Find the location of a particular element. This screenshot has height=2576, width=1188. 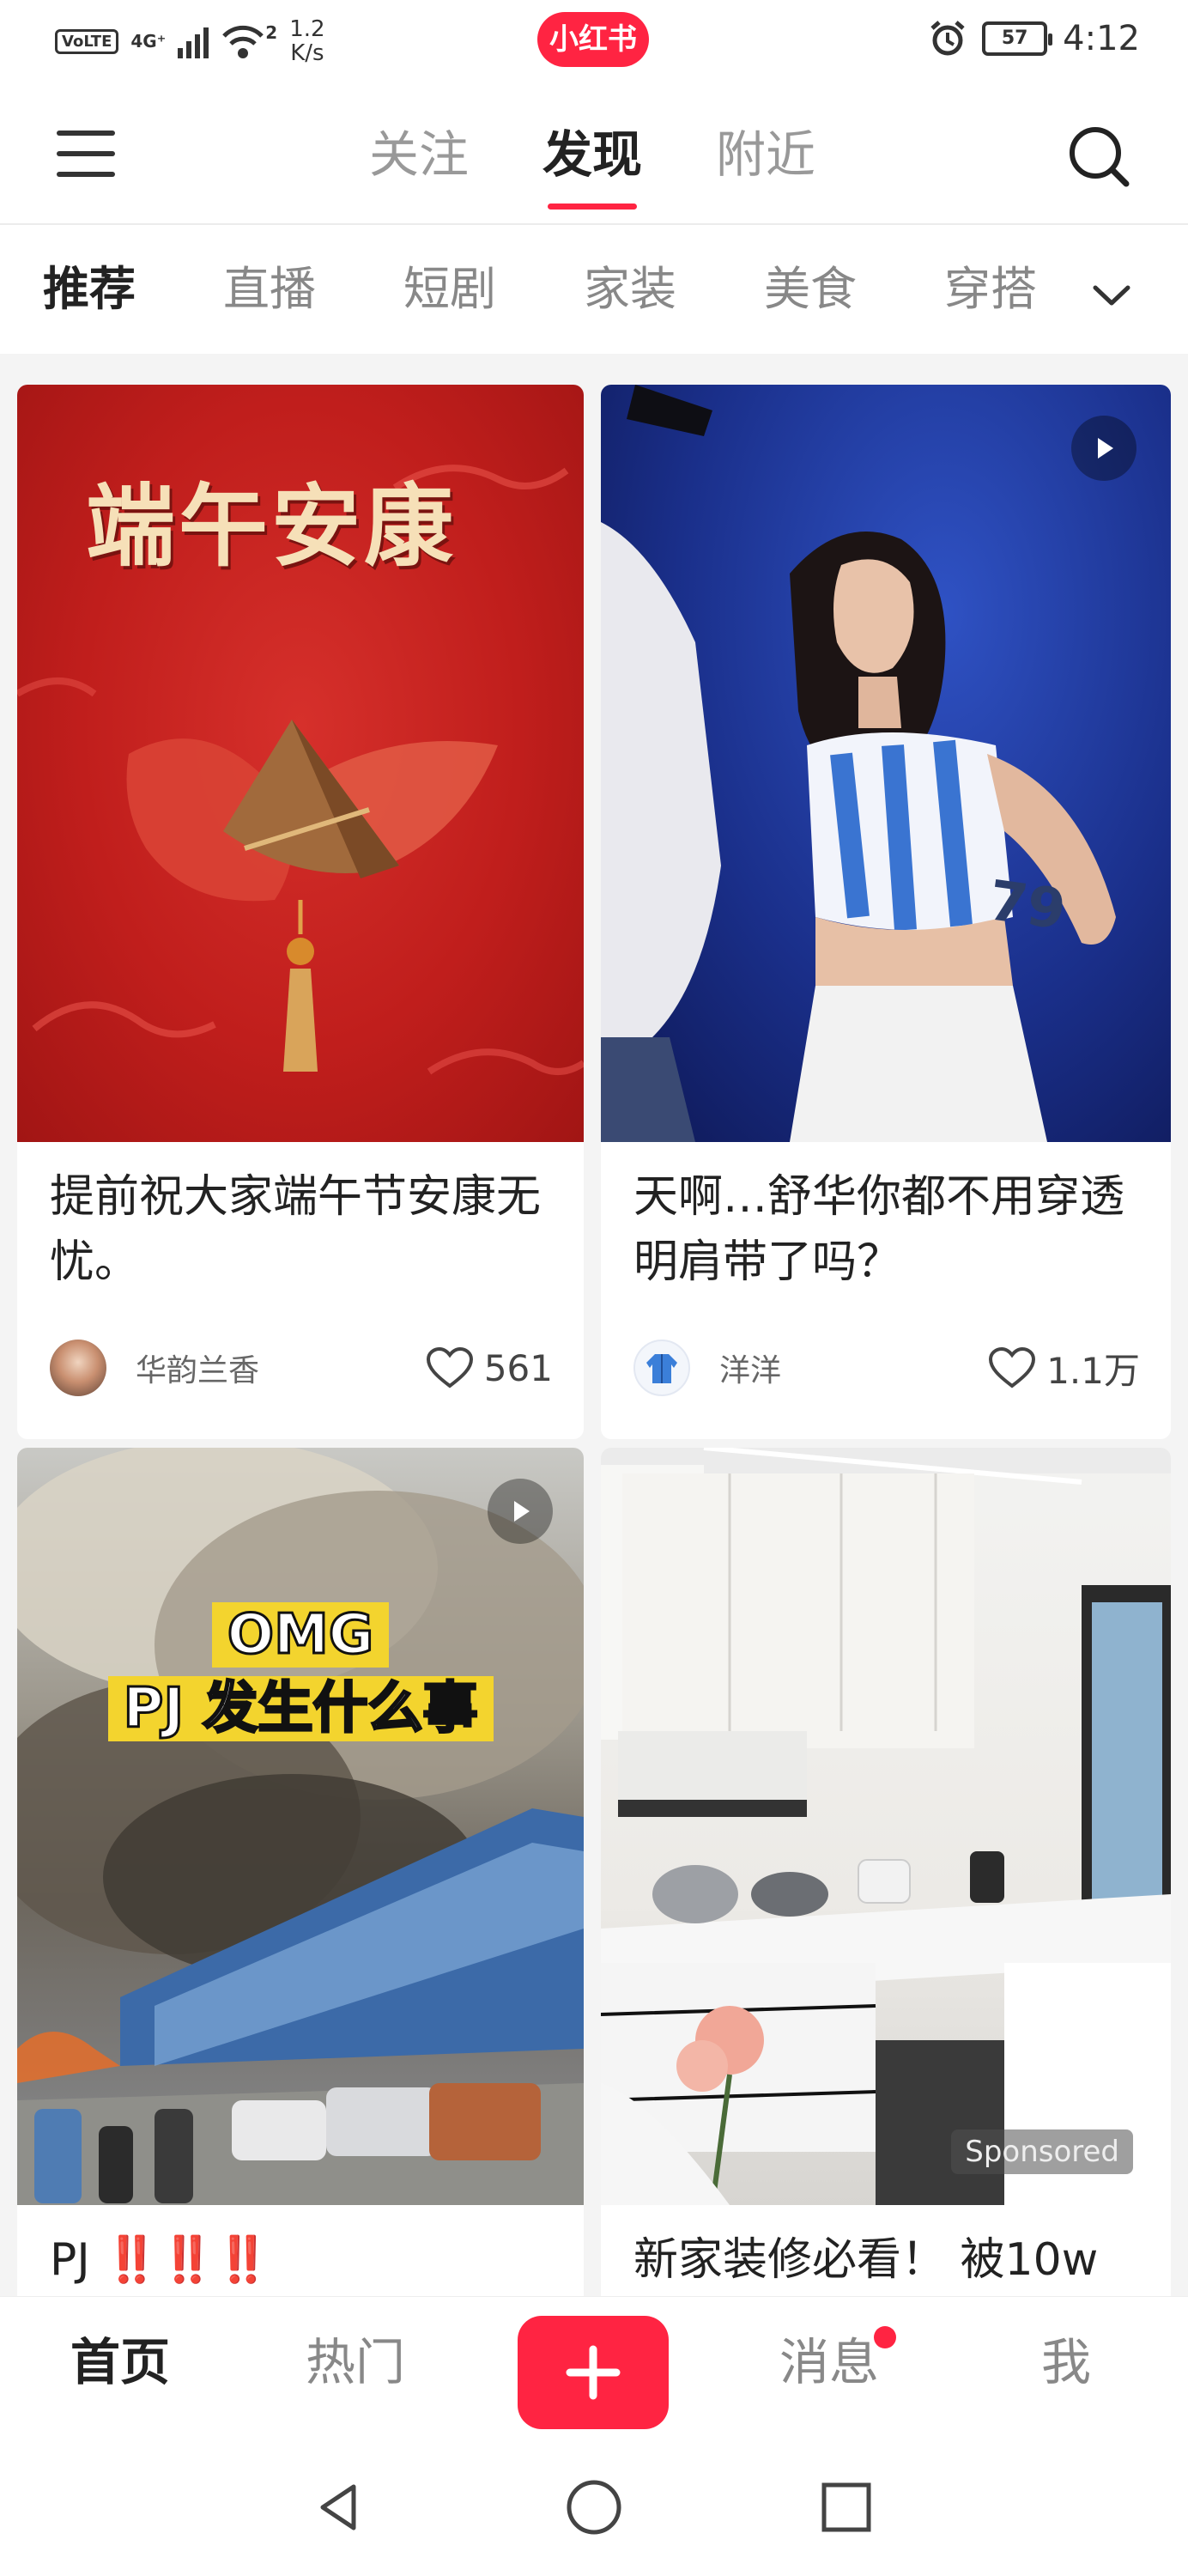

card-cover-image: Sponsored is located at coordinates (886, 1827).